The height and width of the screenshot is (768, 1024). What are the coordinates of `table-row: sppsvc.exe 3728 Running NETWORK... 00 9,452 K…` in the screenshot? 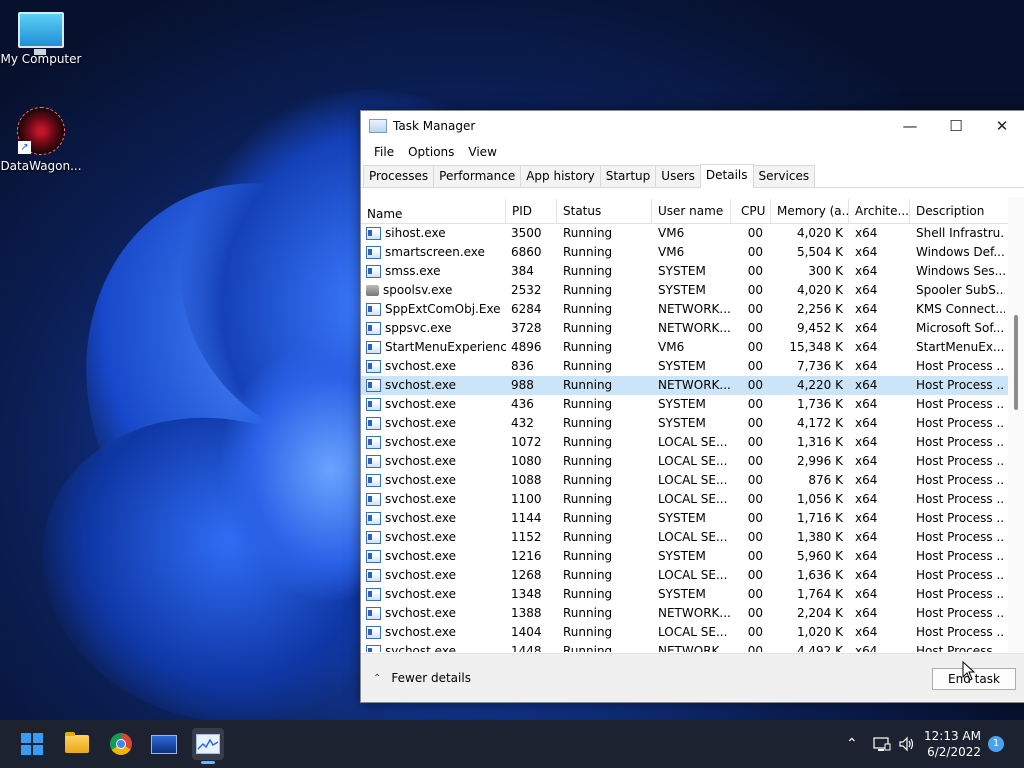 It's located at (692, 328).